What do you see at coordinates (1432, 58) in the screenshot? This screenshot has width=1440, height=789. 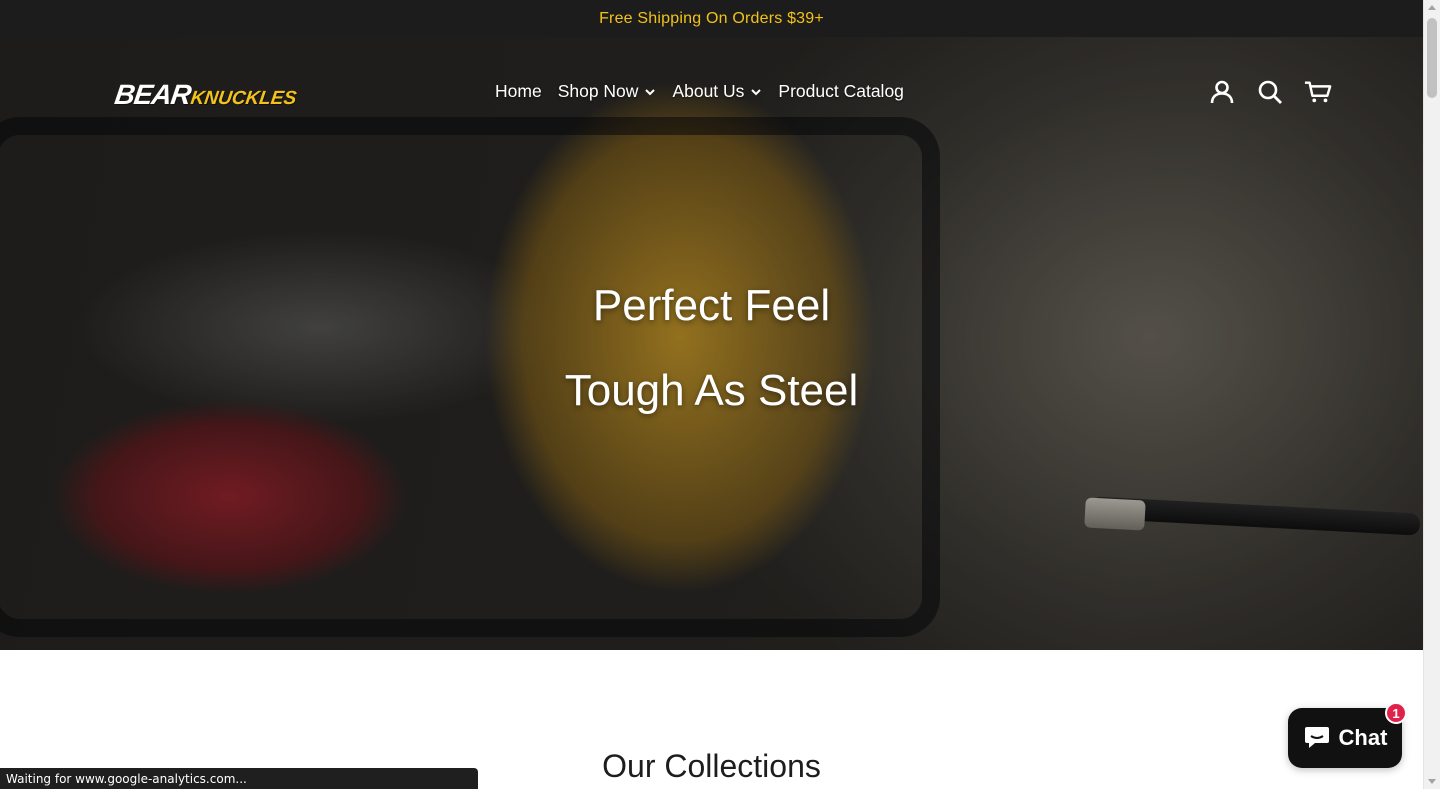 I see `scrollbar-thumb` at bounding box center [1432, 58].